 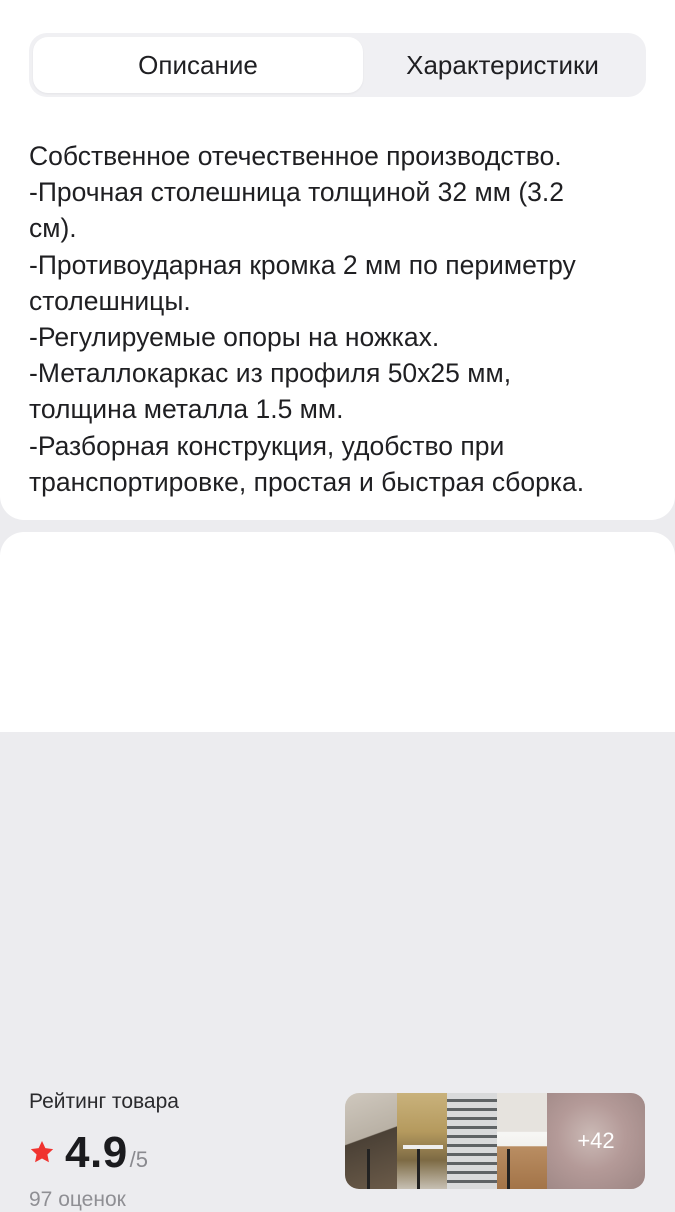 I want to click on more-photos-button: +42, so click(x=596, y=1141).